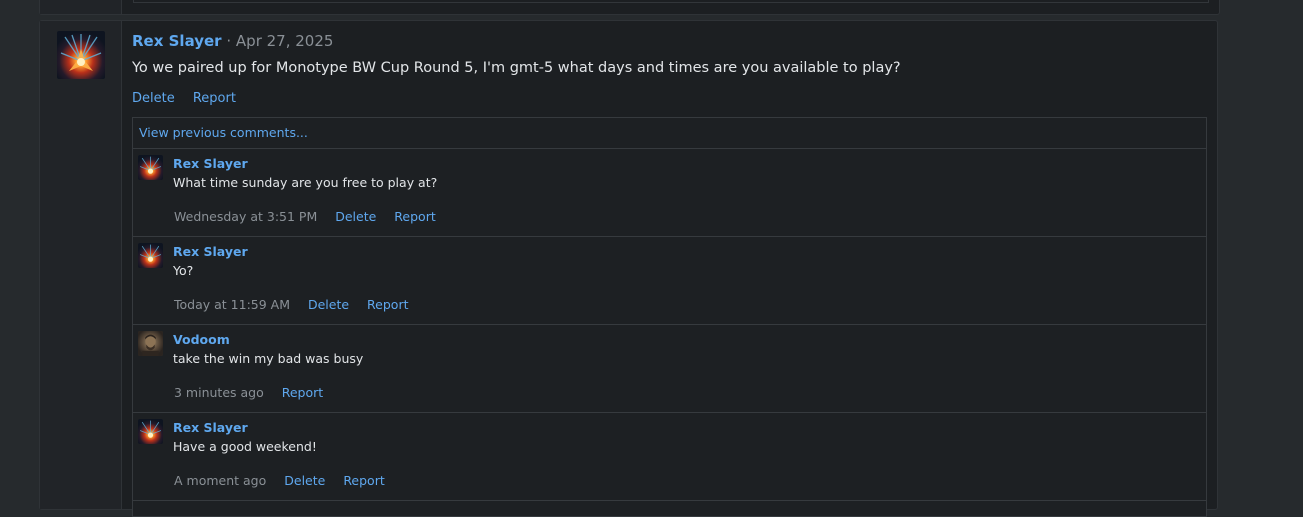  I want to click on comment-text: take the win my bad was busy, so click(268, 358).